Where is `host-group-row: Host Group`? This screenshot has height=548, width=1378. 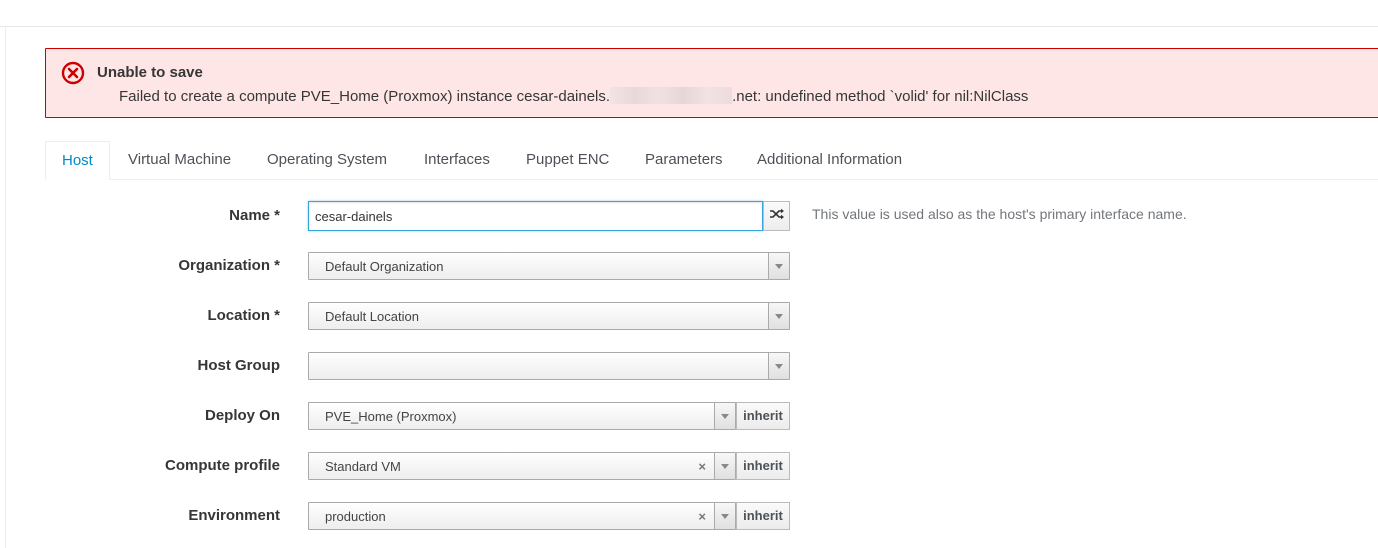
host-group-row: Host Group is located at coordinates (689, 367).